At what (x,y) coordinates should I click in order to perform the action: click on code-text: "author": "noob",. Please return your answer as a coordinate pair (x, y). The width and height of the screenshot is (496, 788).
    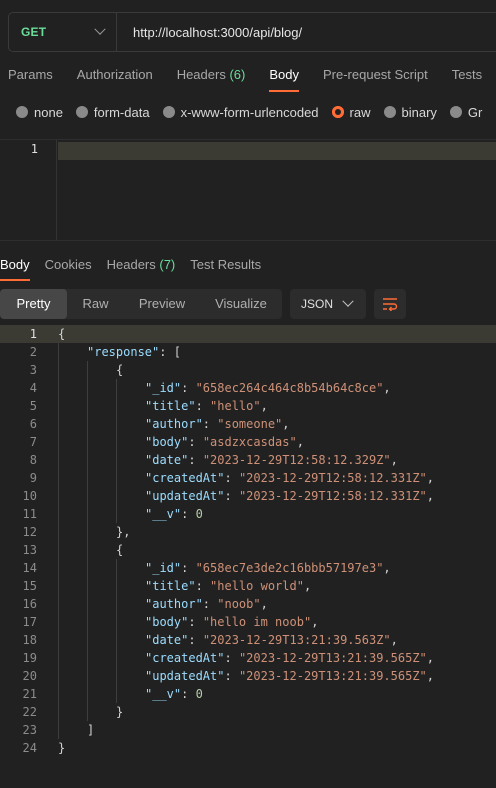
    Looking at the image, I should click on (206, 604).